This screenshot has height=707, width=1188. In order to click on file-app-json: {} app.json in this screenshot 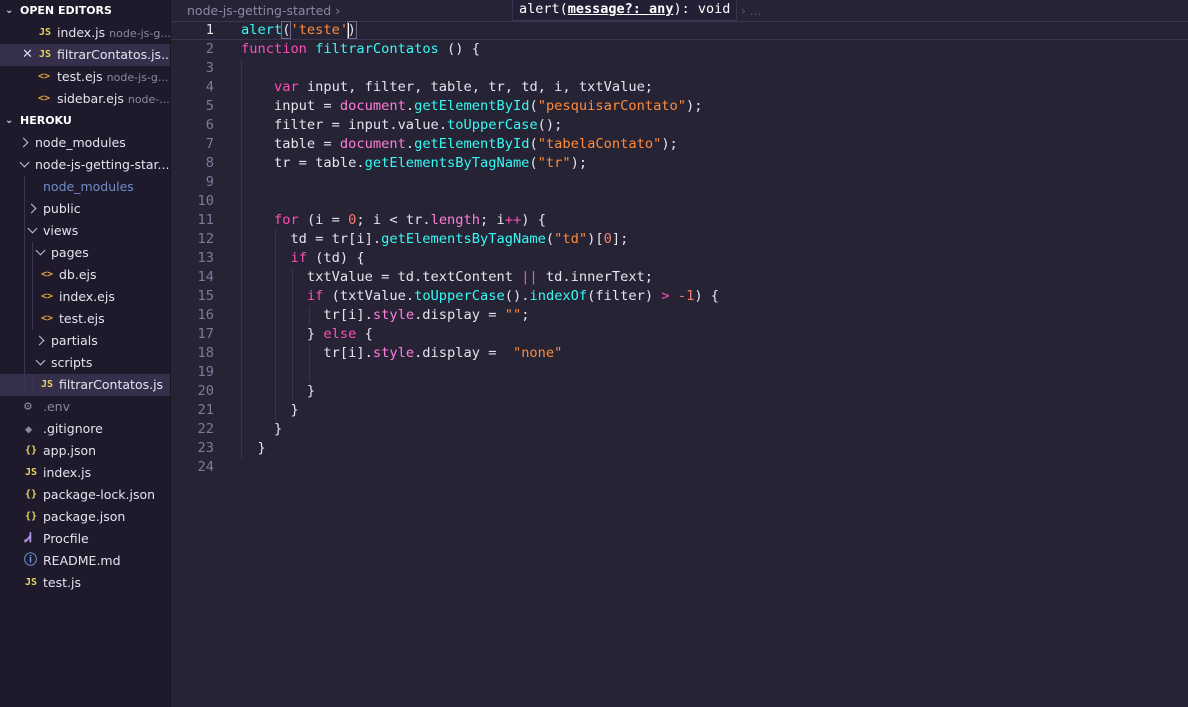, I will do `click(85, 451)`.